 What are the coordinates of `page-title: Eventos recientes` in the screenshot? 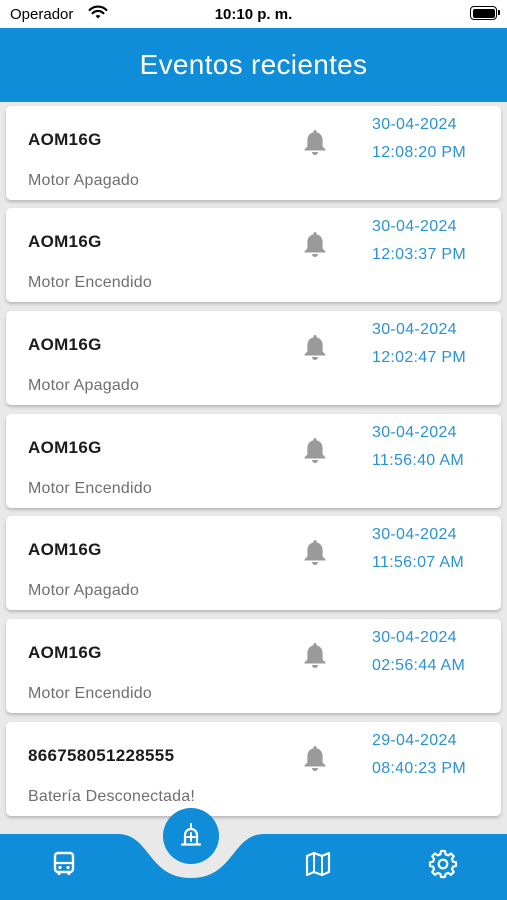 It's located at (253, 64).